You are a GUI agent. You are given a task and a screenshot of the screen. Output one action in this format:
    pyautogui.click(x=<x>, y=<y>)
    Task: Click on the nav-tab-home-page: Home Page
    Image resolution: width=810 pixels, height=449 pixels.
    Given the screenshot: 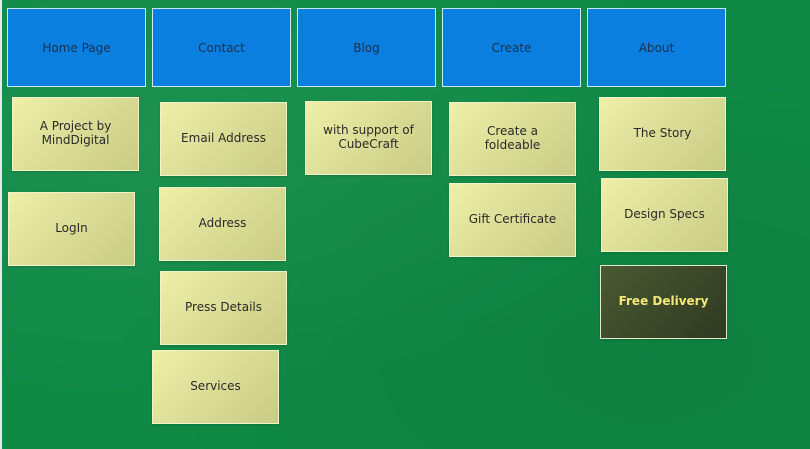 What is the action you would take?
    pyautogui.click(x=76, y=47)
    